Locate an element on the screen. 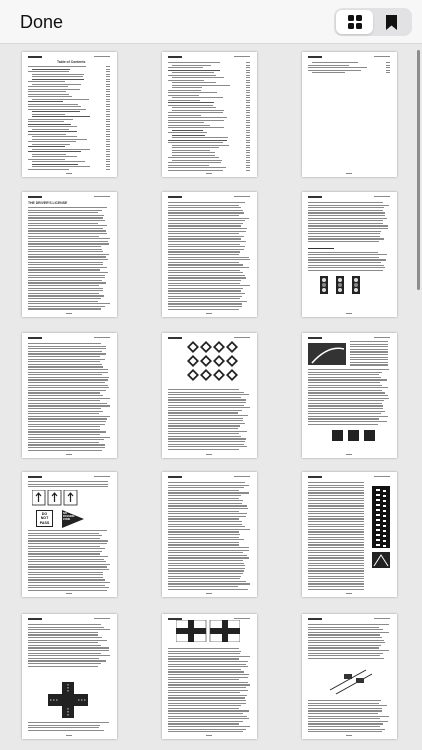 This screenshot has width=422, height=750. warning-signs-figure is located at coordinates (209, 361).